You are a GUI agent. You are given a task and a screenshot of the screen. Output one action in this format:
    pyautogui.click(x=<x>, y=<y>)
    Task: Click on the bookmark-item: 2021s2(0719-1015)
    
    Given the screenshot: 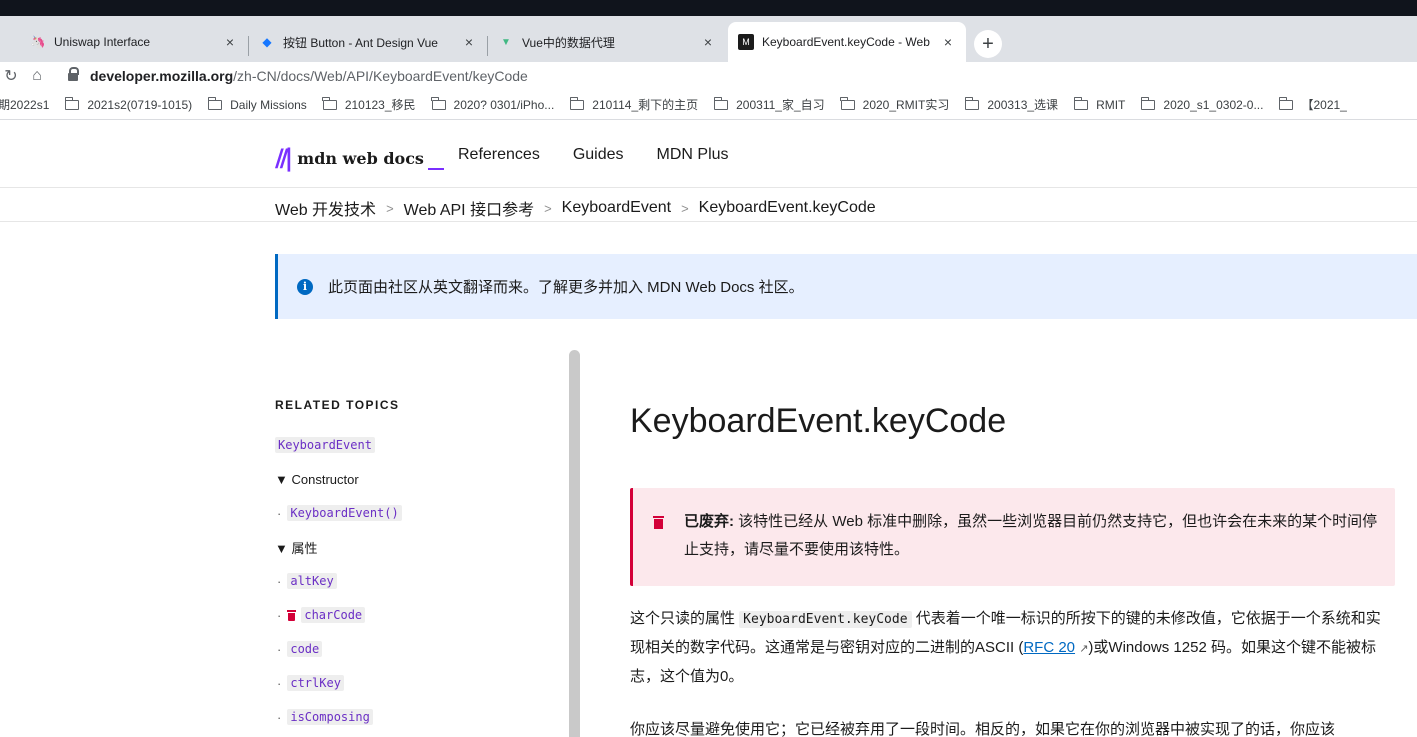 What is the action you would take?
    pyautogui.click(x=128, y=104)
    